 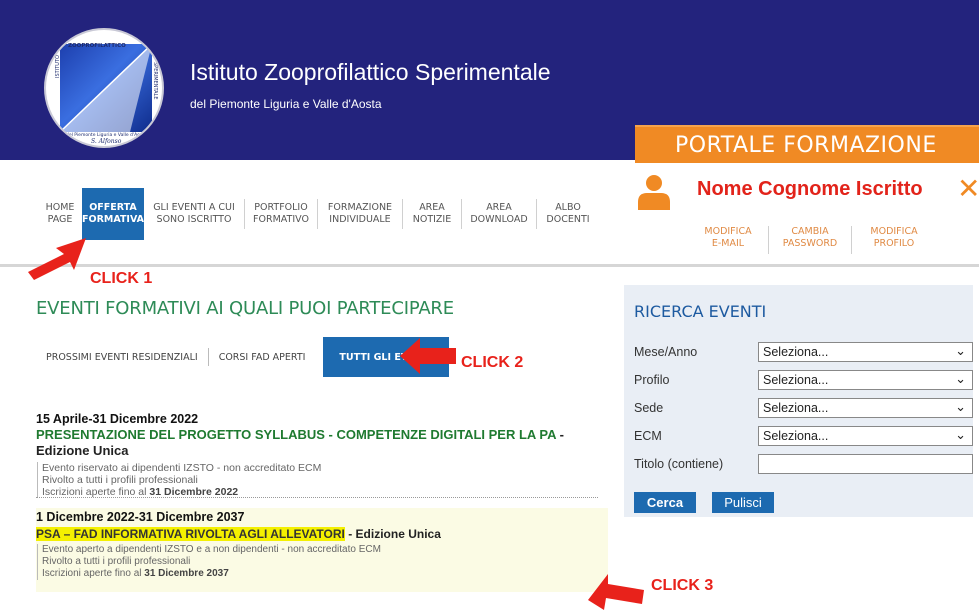 I want to click on tab-prossimi-eventi: Prossimi eventi residenziali, so click(x=122, y=357).